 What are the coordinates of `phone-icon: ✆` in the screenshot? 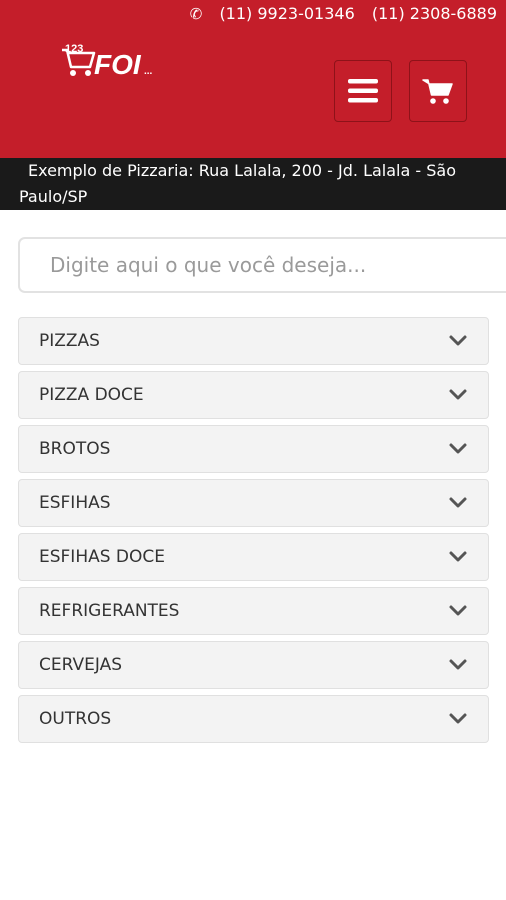 It's located at (196, 14).